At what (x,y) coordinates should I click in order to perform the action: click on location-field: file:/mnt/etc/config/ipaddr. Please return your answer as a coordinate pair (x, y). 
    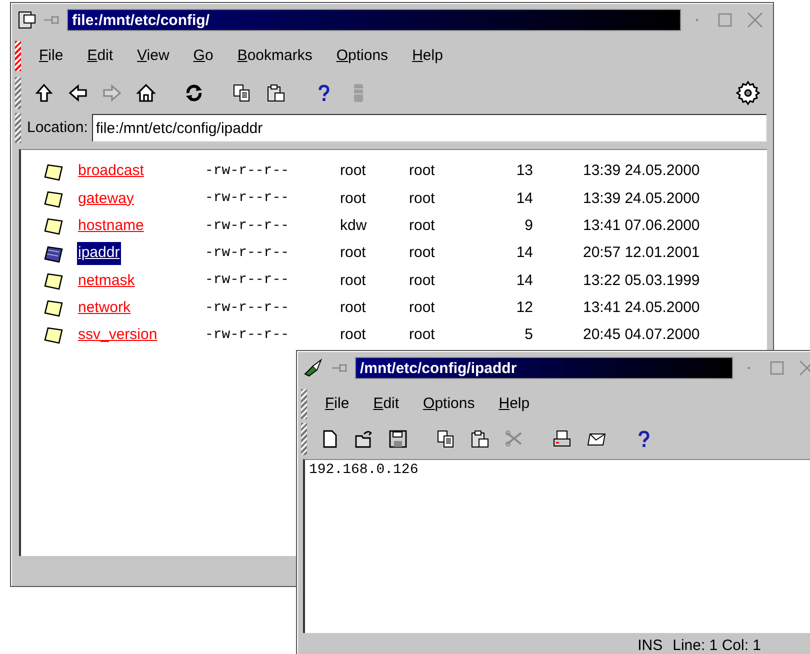
    Looking at the image, I should click on (429, 128).